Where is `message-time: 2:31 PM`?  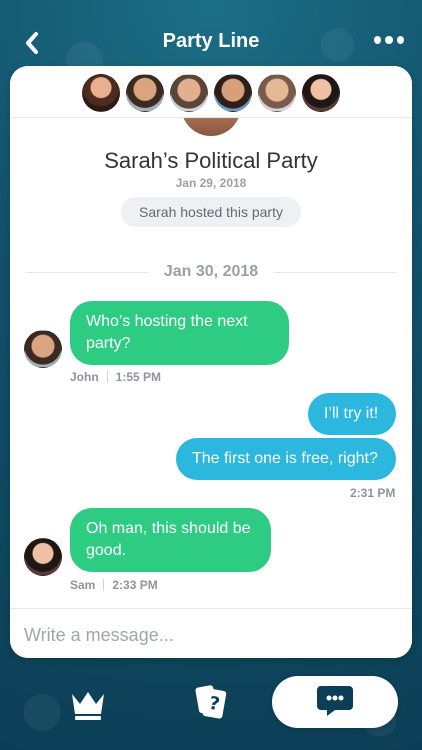 message-time: 2:31 PM is located at coordinates (373, 493).